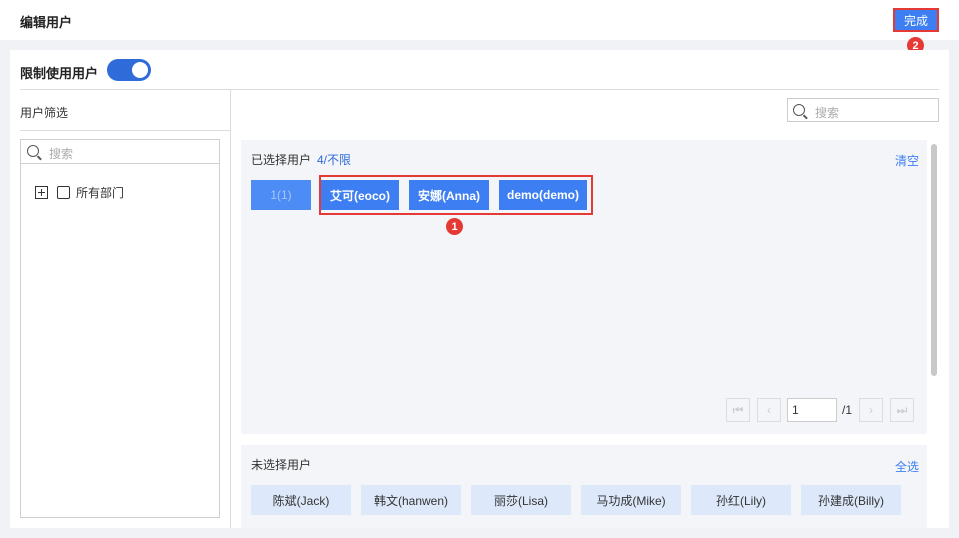 This screenshot has height=538, width=959. What do you see at coordinates (521, 500) in the screenshot?
I see `unselected-user-chip: 丽莎(Lisa)` at bounding box center [521, 500].